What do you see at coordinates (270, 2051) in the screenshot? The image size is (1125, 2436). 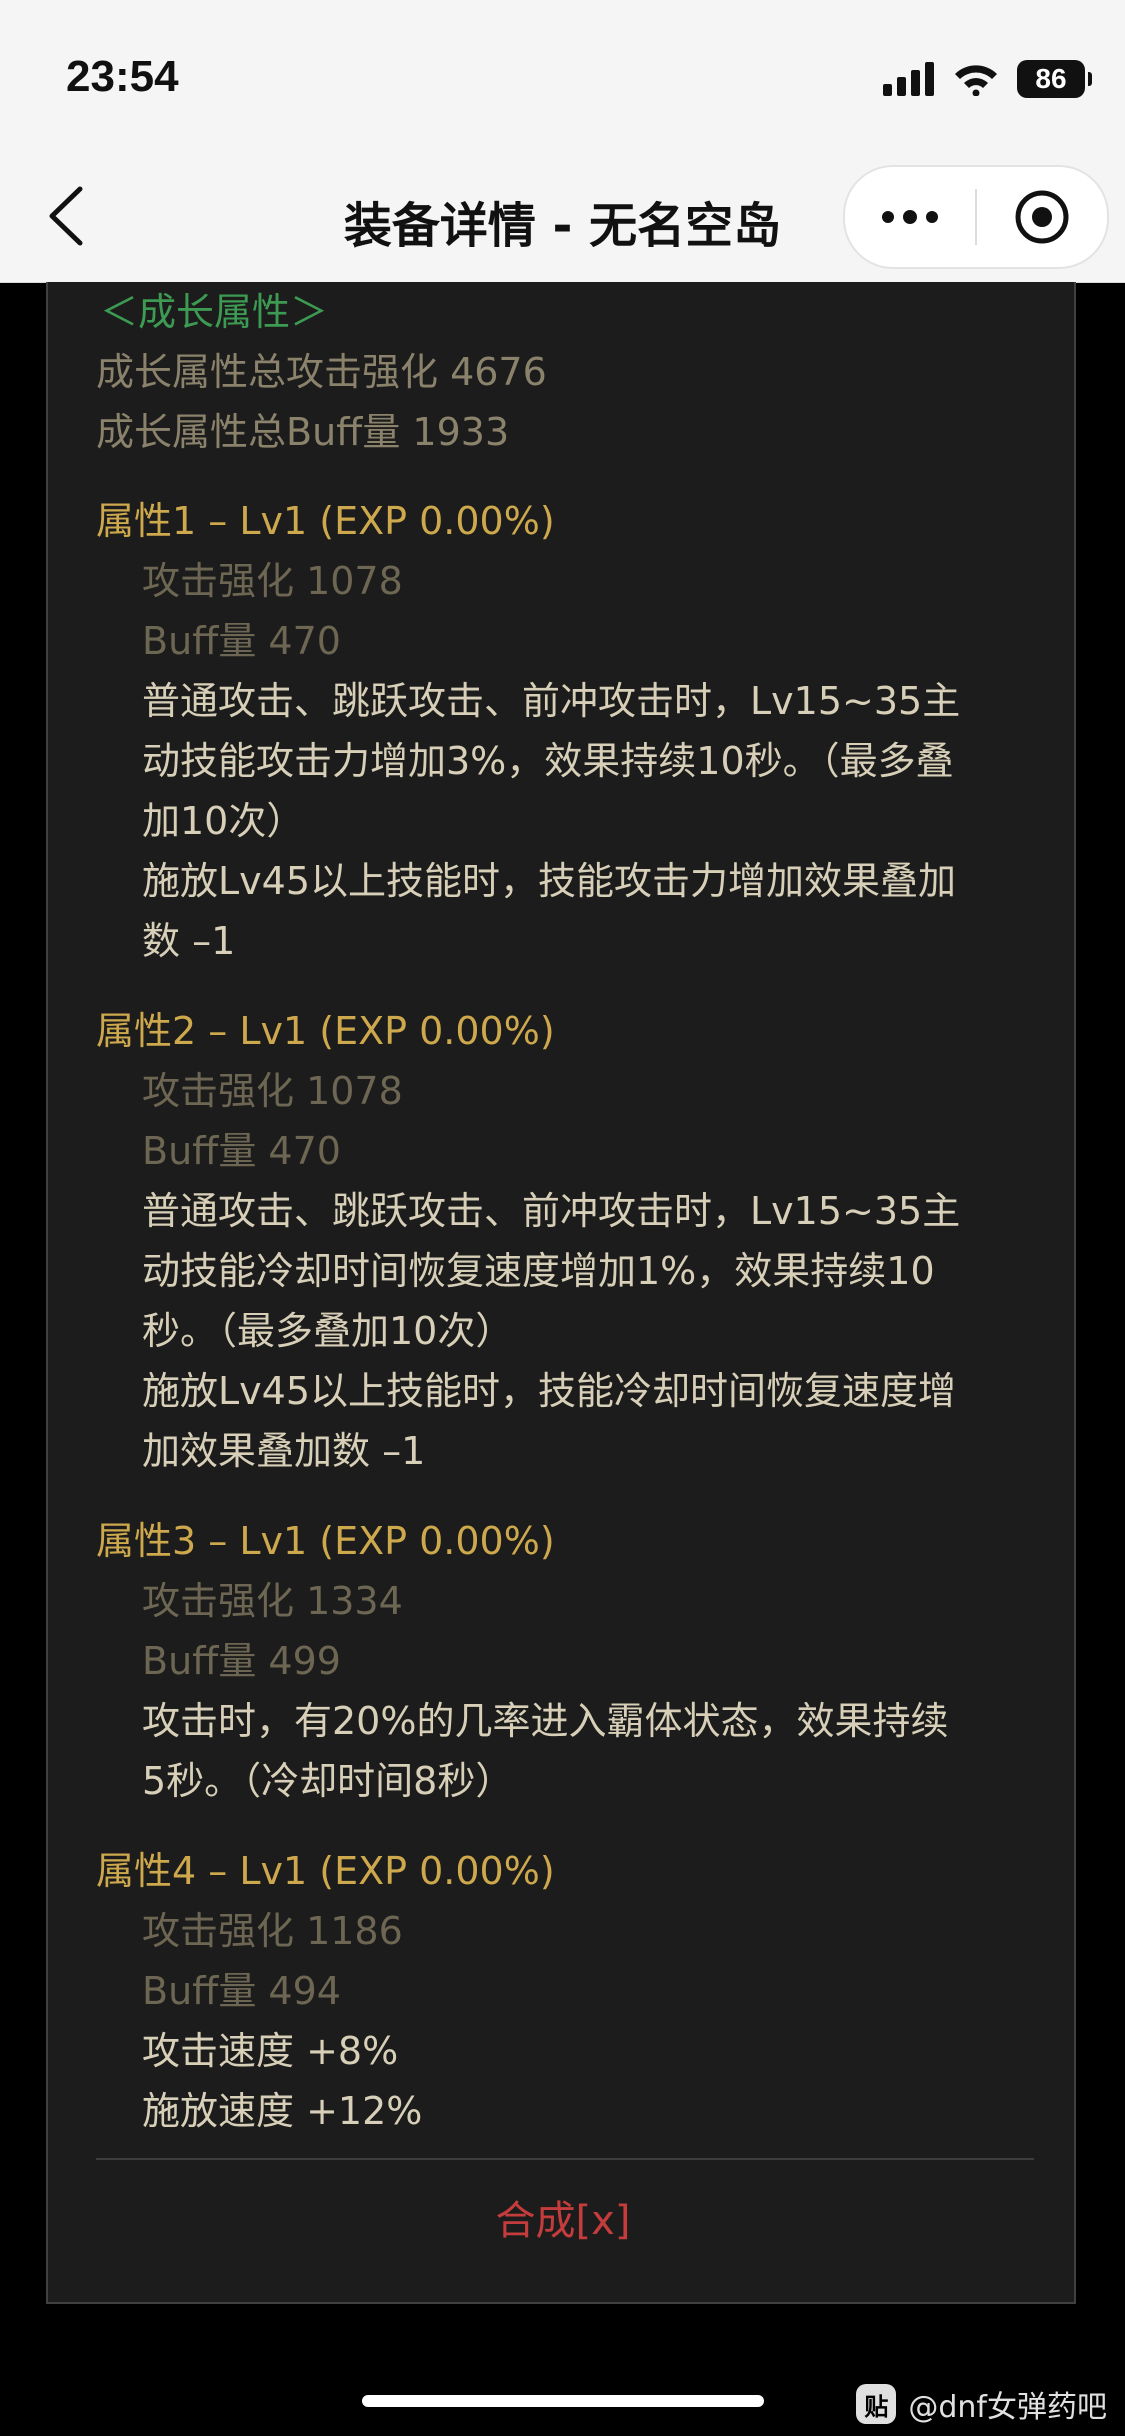 I see `attr4-desc-line: 攻击速度 +8%` at bounding box center [270, 2051].